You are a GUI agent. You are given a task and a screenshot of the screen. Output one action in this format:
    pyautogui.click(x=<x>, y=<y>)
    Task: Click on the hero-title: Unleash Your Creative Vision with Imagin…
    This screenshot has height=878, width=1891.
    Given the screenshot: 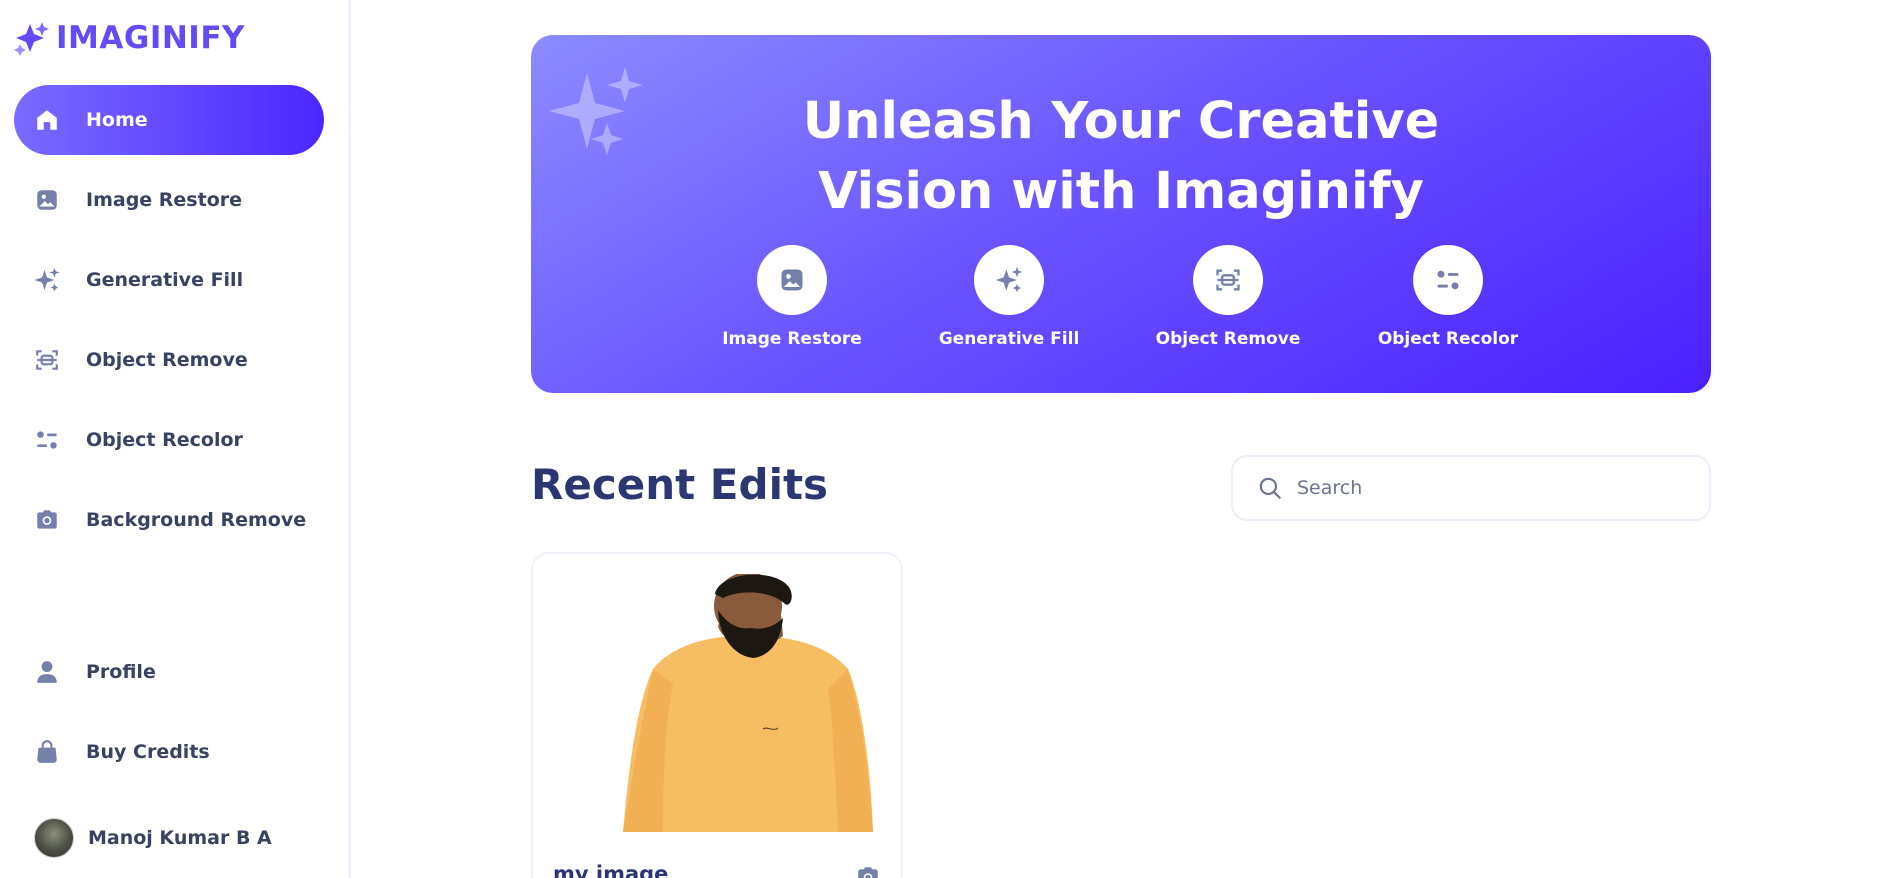 What is the action you would take?
    pyautogui.click(x=1121, y=157)
    